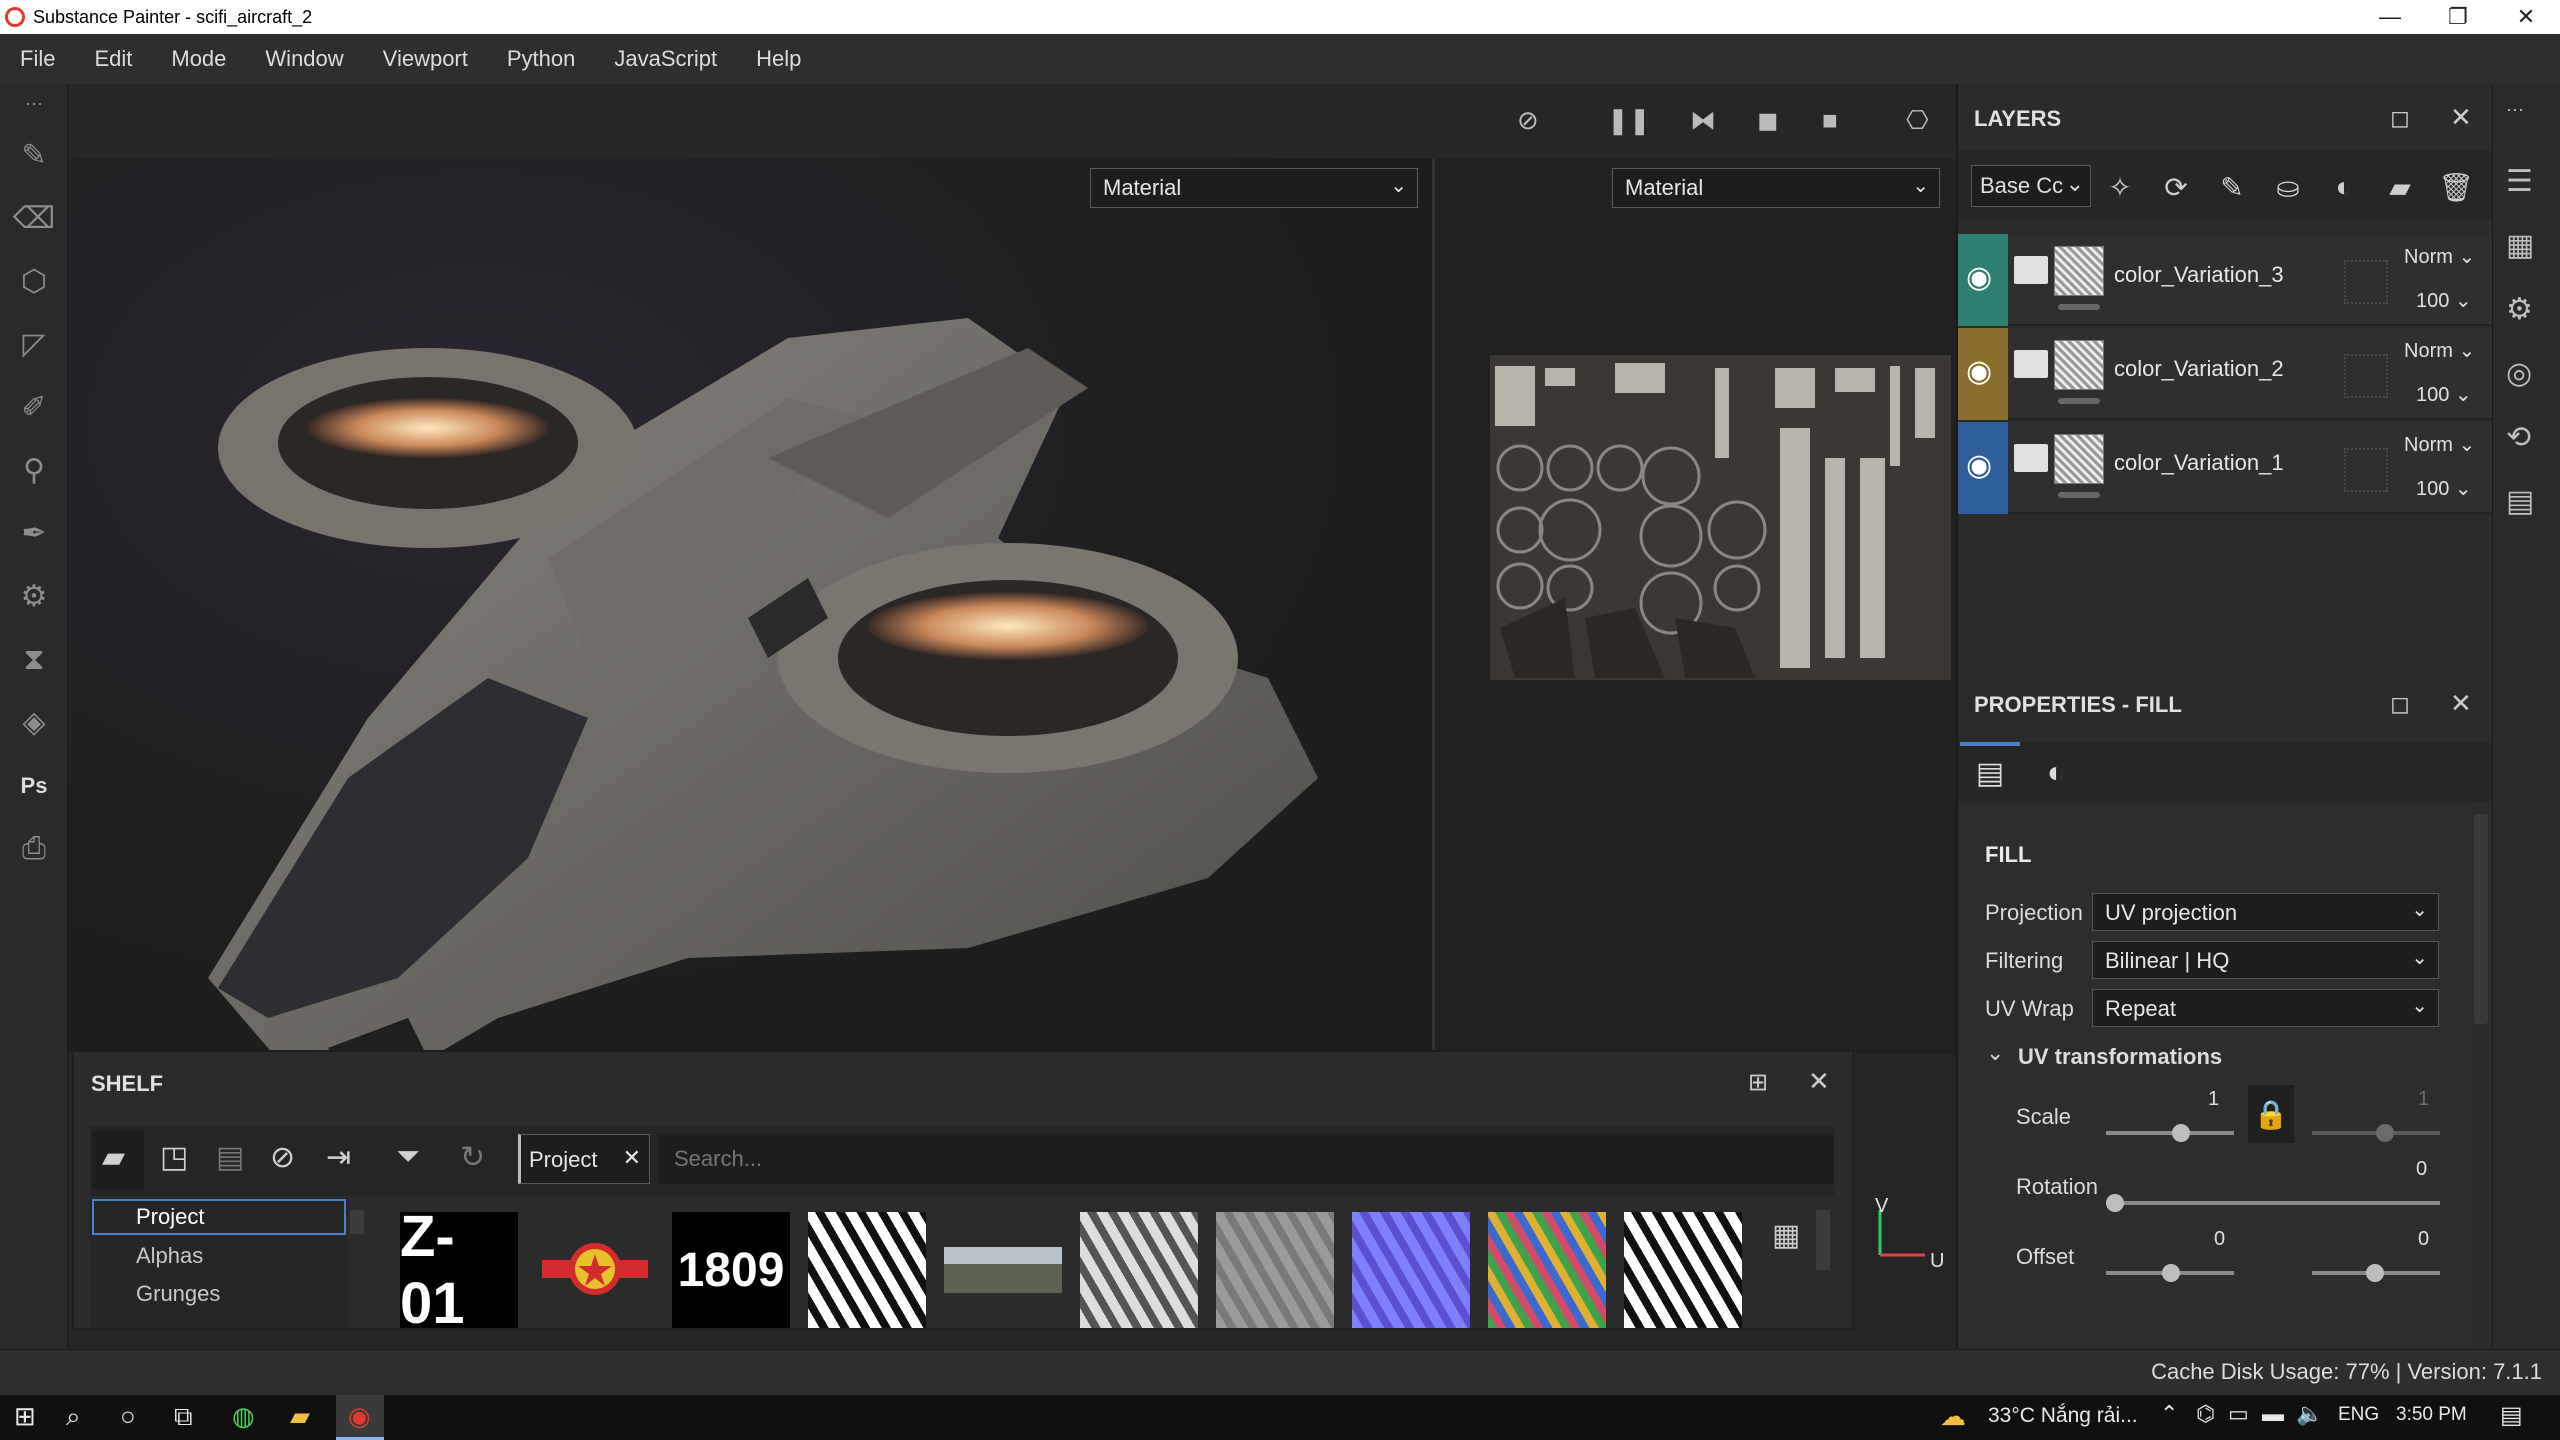  I want to click on layer-item: ◉ color_Variation_2 Norm ⌄ 100 ⌄, so click(2225, 374).